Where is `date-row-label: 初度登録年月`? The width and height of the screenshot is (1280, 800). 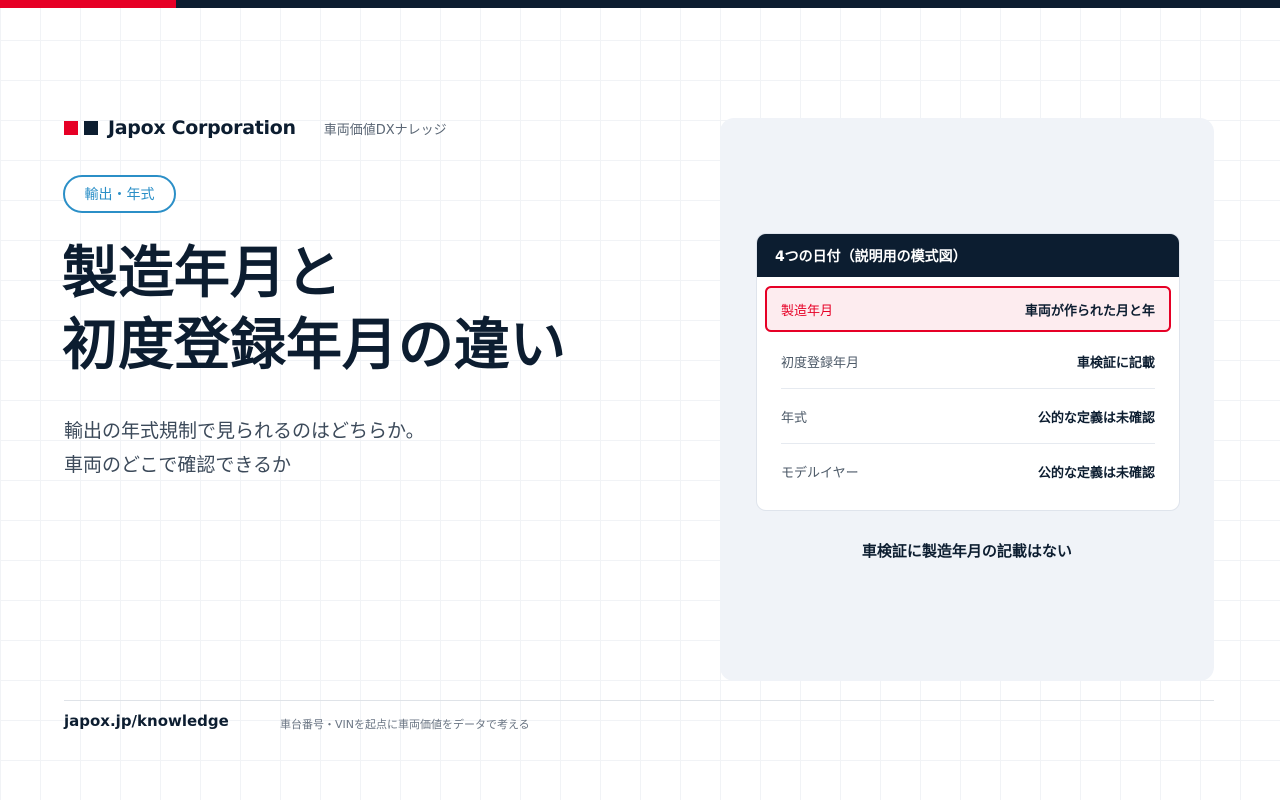
date-row-label: 初度登録年月 is located at coordinates (820, 363).